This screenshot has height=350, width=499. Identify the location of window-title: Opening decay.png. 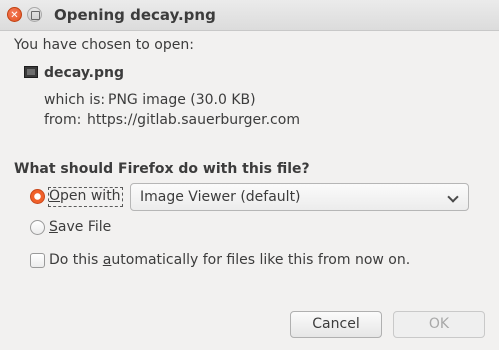
(135, 15).